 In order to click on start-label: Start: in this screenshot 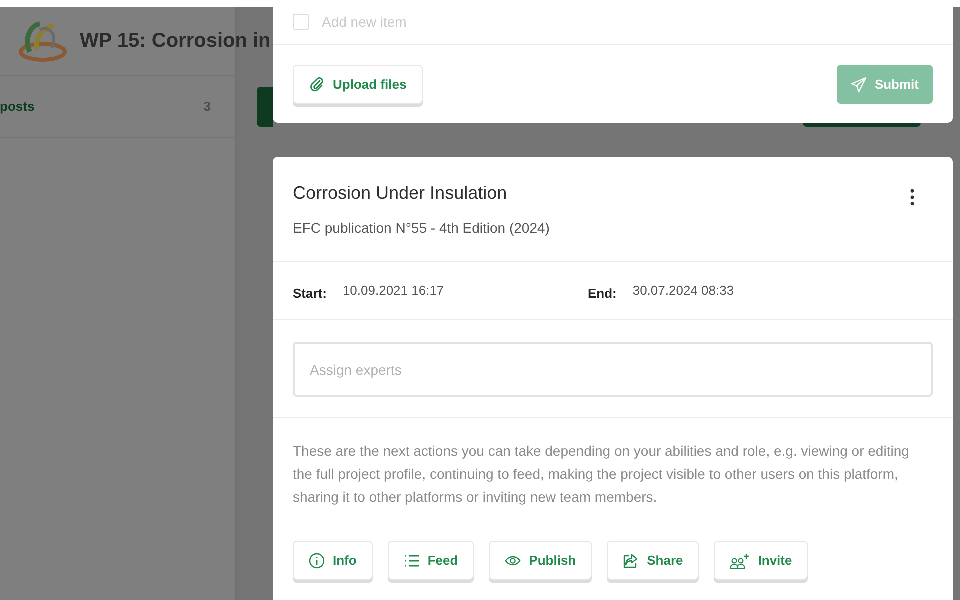, I will do `click(310, 292)`.